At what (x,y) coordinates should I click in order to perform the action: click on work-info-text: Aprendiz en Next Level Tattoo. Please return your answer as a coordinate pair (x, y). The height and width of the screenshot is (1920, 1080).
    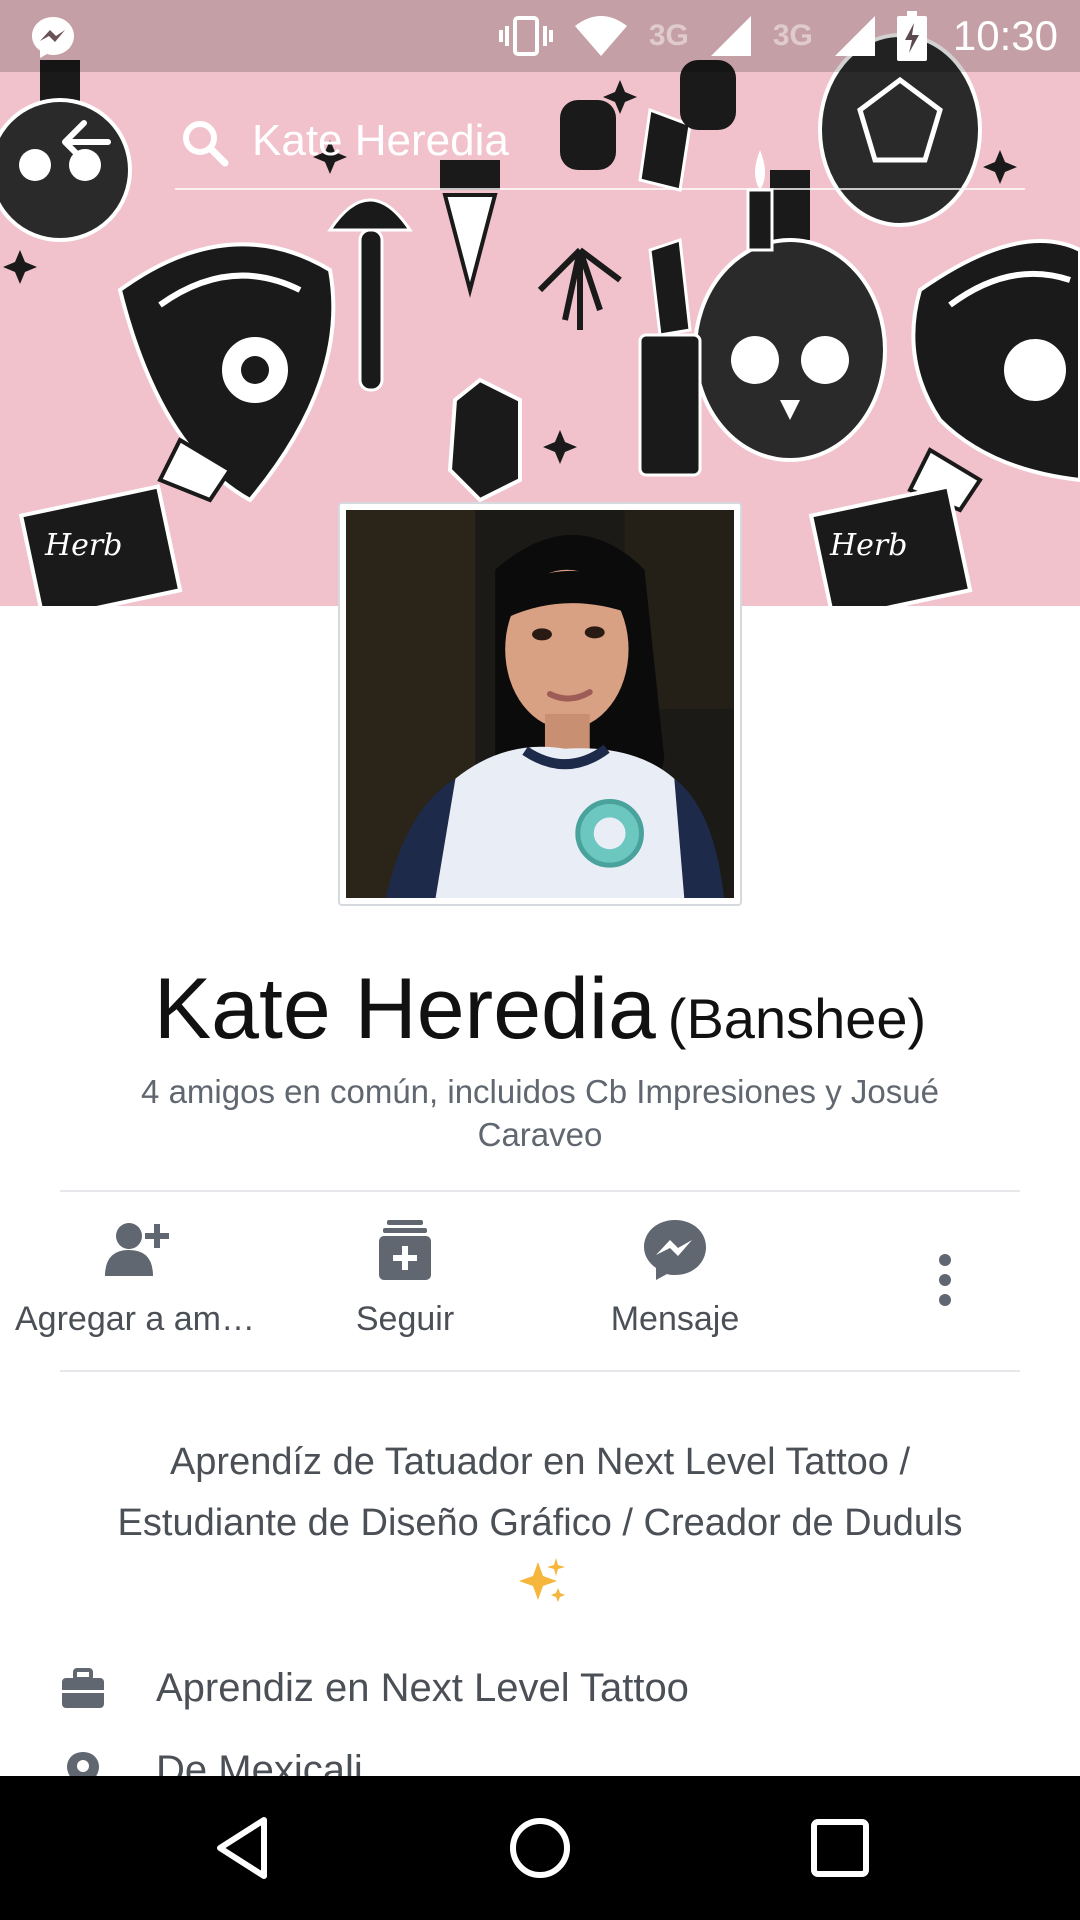
    Looking at the image, I should click on (422, 1688).